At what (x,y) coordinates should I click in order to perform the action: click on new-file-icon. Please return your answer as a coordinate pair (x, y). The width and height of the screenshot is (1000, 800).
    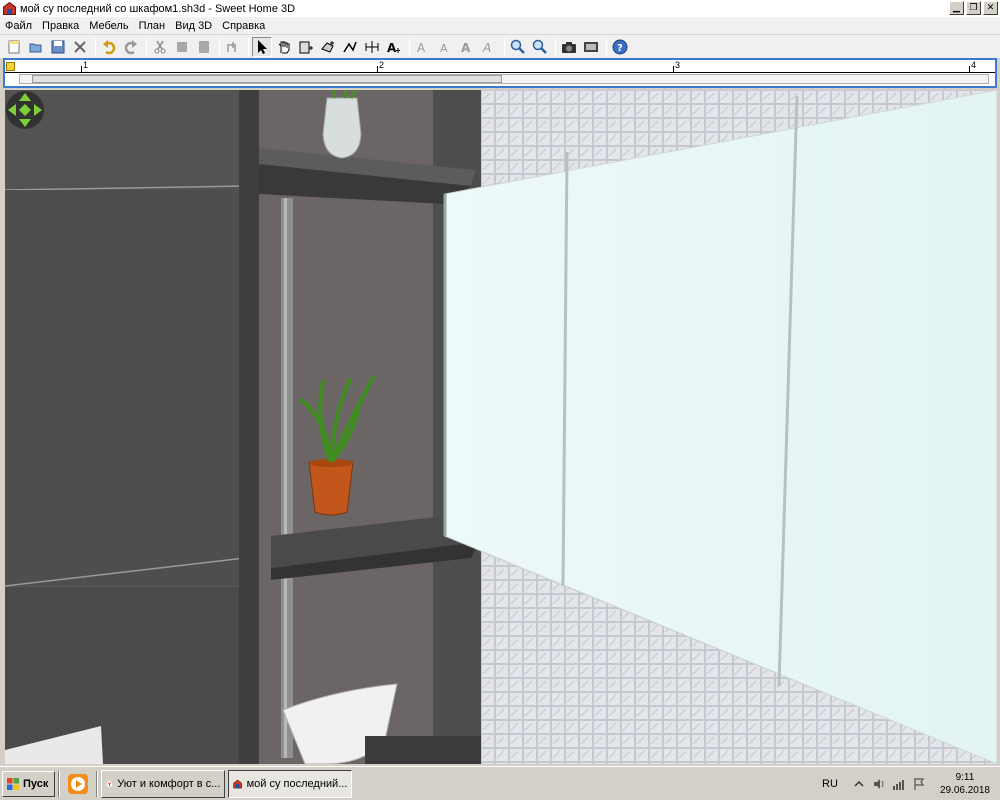
    Looking at the image, I should click on (14, 46).